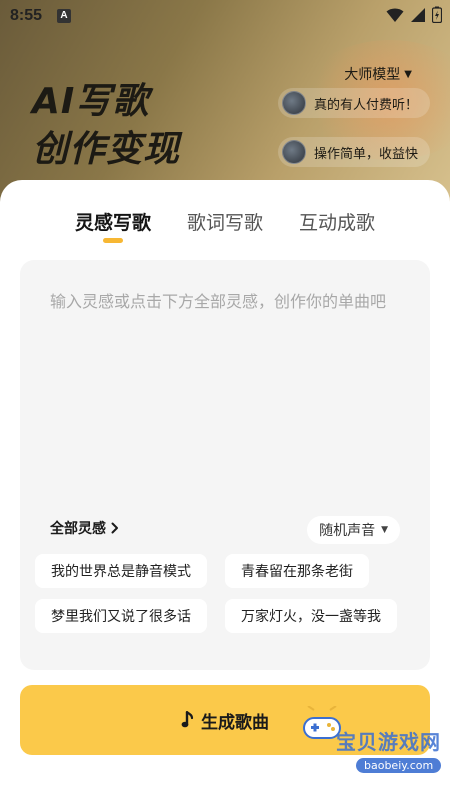  I want to click on tab-label: 互动成歌, so click(336, 223).